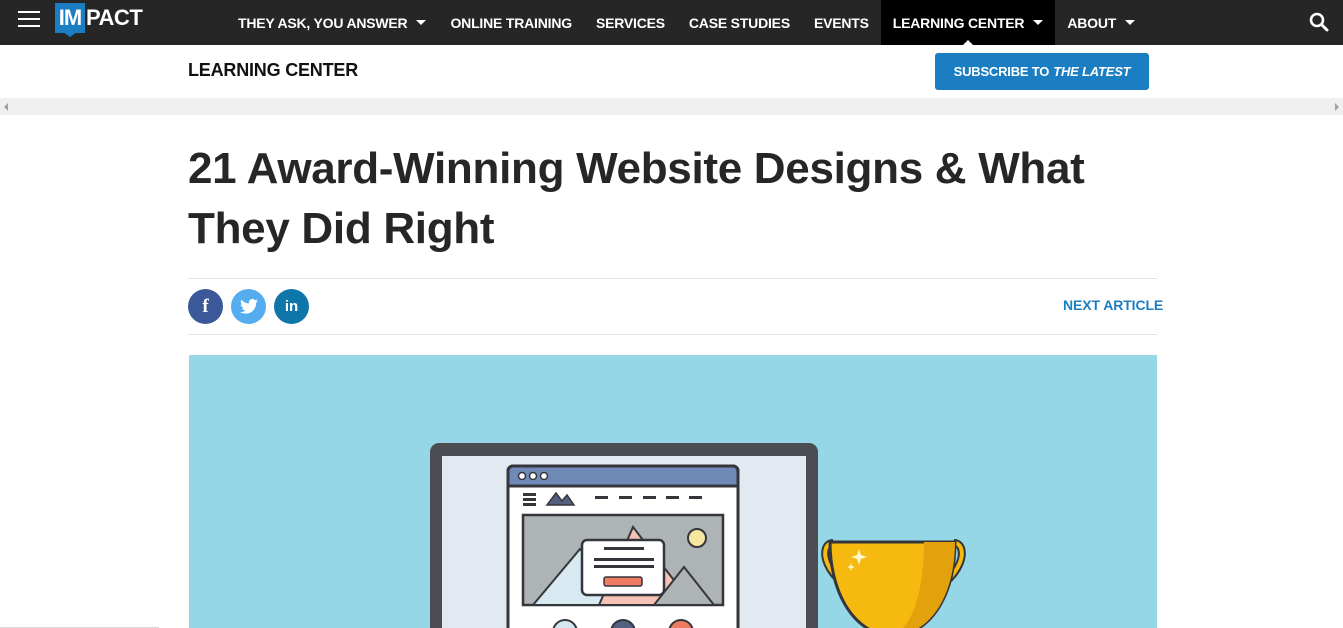 The height and width of the screenshot is (628, 1343). I want to click on nav-item-label: LEARNING CENTER, so click(958, 22).